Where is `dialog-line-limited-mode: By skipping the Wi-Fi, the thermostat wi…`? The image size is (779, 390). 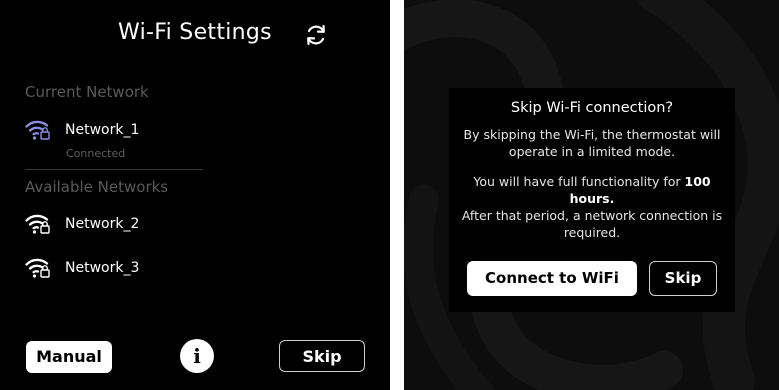 dialog-line-limited-mode: By skipping the Wi-Fi, the thermostat wi… is located at coordinates (592, 143).